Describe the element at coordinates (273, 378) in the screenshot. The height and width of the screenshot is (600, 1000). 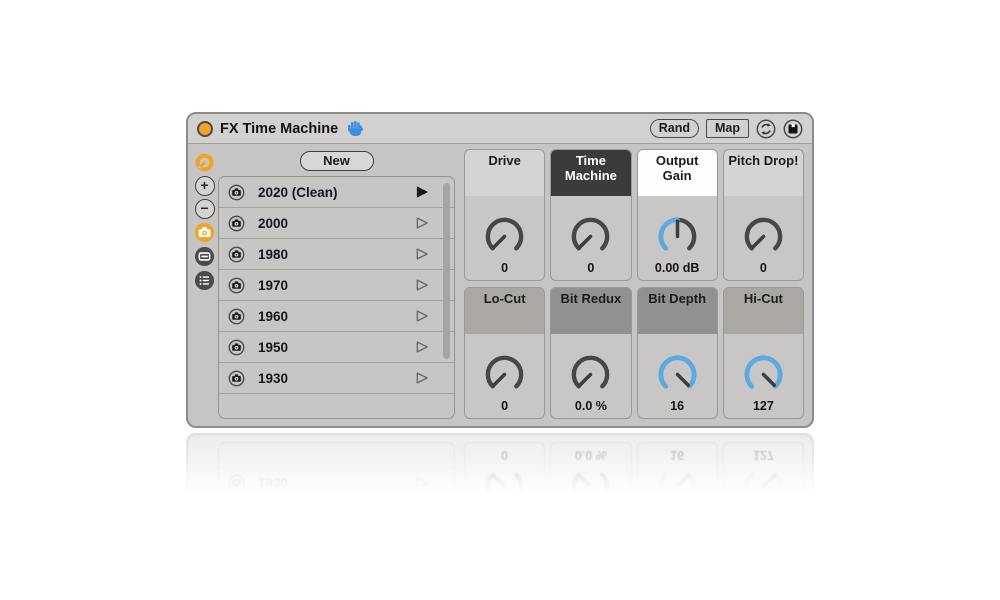
I see `variation-name: 1930` at that location.